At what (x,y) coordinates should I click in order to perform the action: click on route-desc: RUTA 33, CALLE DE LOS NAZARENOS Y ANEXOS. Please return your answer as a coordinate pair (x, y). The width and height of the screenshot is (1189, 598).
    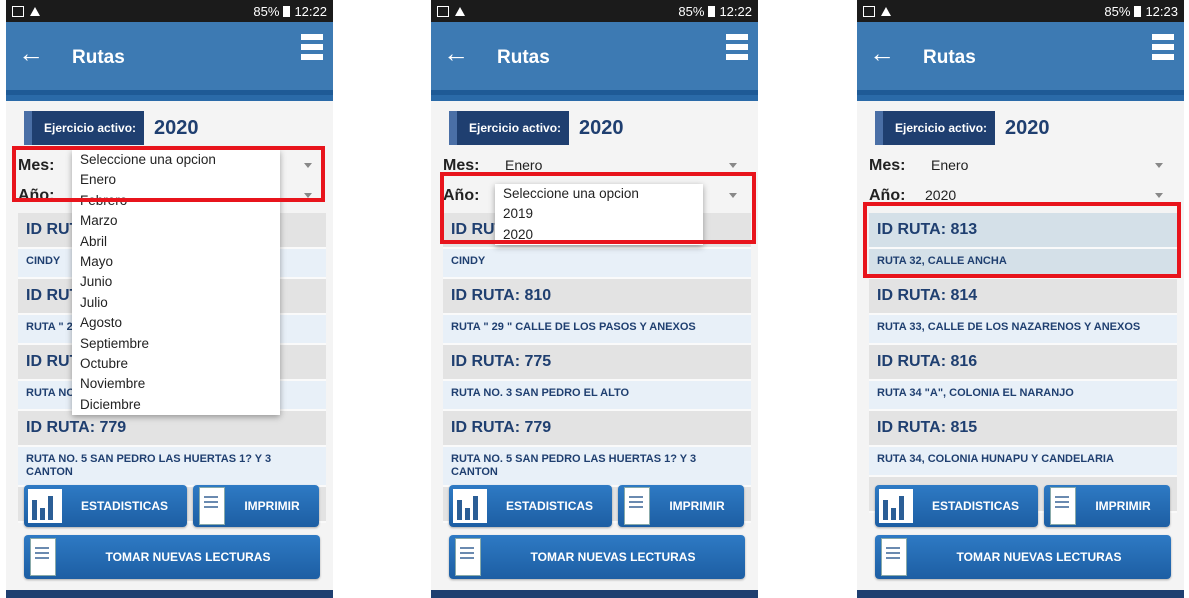
    Looking at the image, I should click on (1023, 330).